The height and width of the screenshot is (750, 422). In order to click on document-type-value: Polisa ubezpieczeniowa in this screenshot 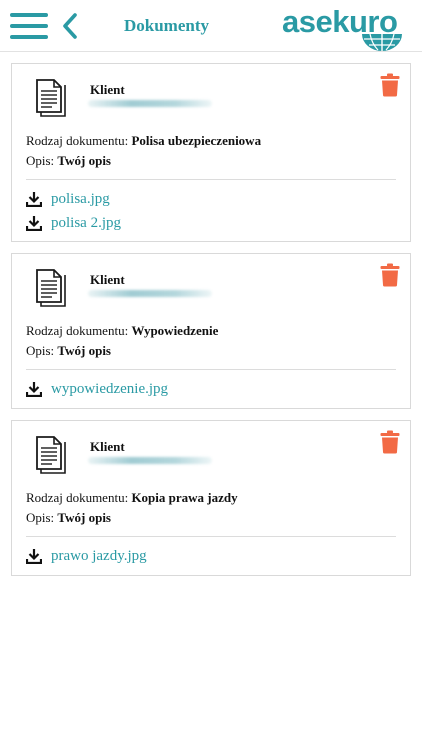, I will do `click(196, 140)`.